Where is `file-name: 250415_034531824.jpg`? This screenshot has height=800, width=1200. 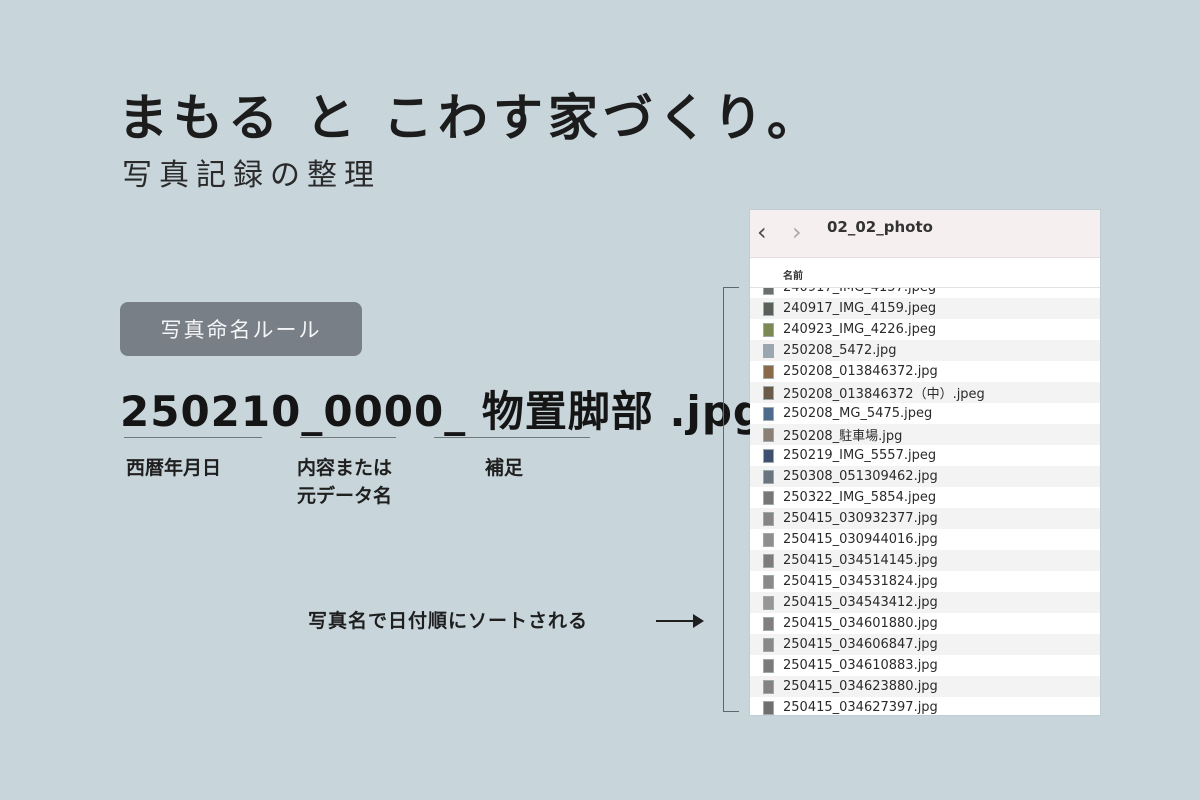
file-name: 250415_034531824.jpg is located at coordinates (860, 581).